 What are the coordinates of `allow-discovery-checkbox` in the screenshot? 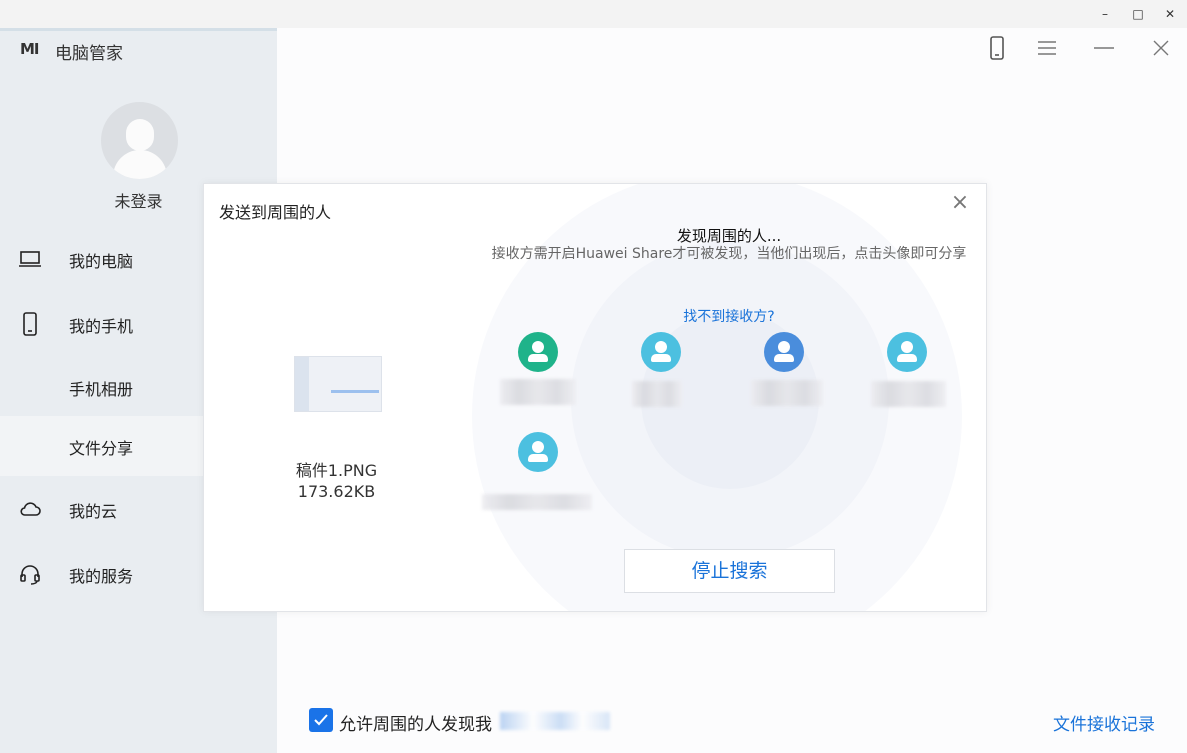 It's located at (321, 720).